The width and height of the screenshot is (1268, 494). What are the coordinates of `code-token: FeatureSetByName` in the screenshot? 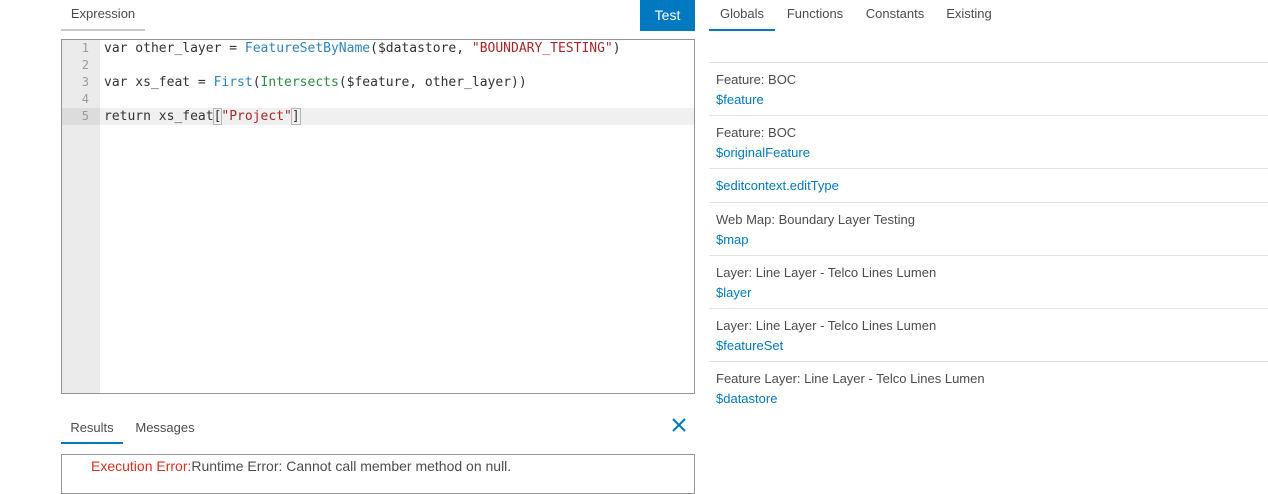 It's located at (307, 48).